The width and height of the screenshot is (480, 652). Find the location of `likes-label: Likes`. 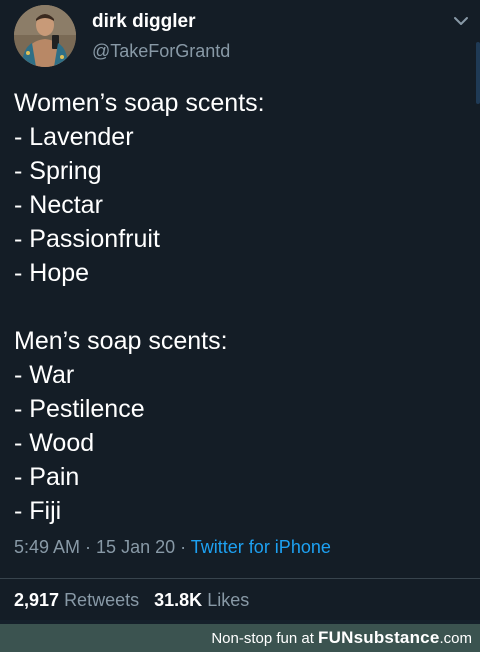

likes-label: Likes is located at coordinates (228, 600).